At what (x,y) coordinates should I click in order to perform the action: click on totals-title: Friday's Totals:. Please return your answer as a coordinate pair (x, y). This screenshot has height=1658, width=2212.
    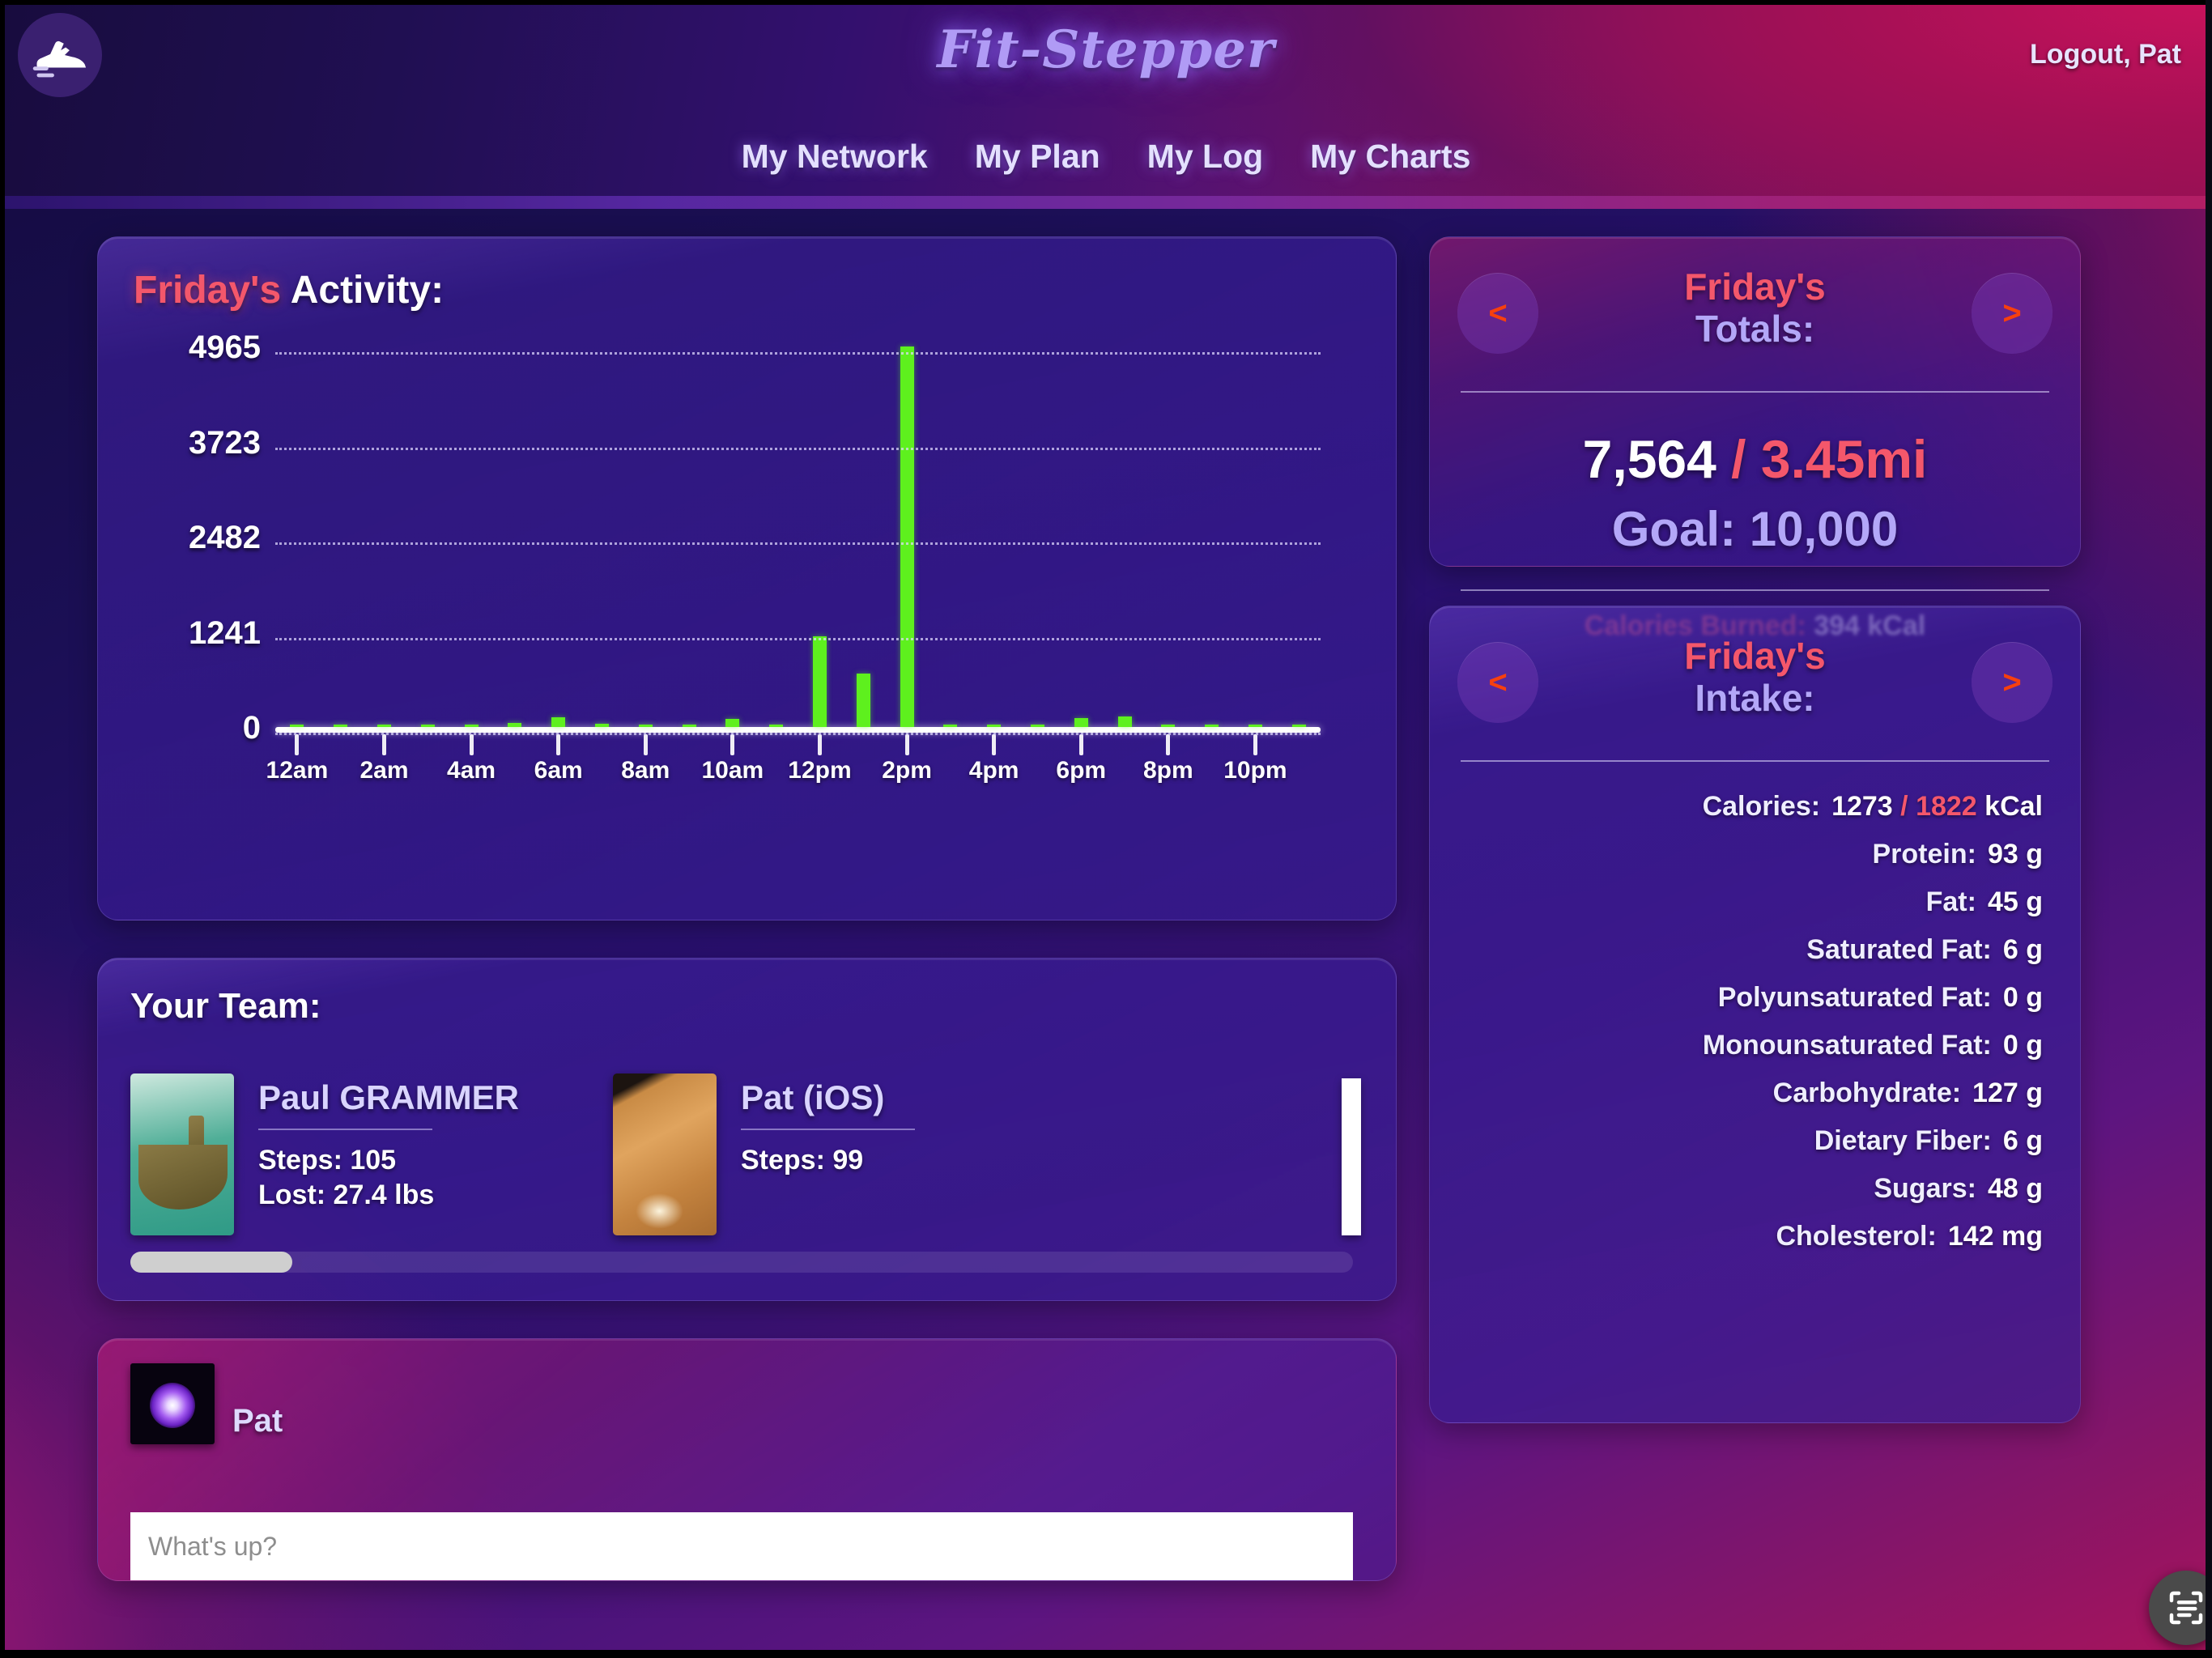
    Looking at the image, I should click on (1755, 308).